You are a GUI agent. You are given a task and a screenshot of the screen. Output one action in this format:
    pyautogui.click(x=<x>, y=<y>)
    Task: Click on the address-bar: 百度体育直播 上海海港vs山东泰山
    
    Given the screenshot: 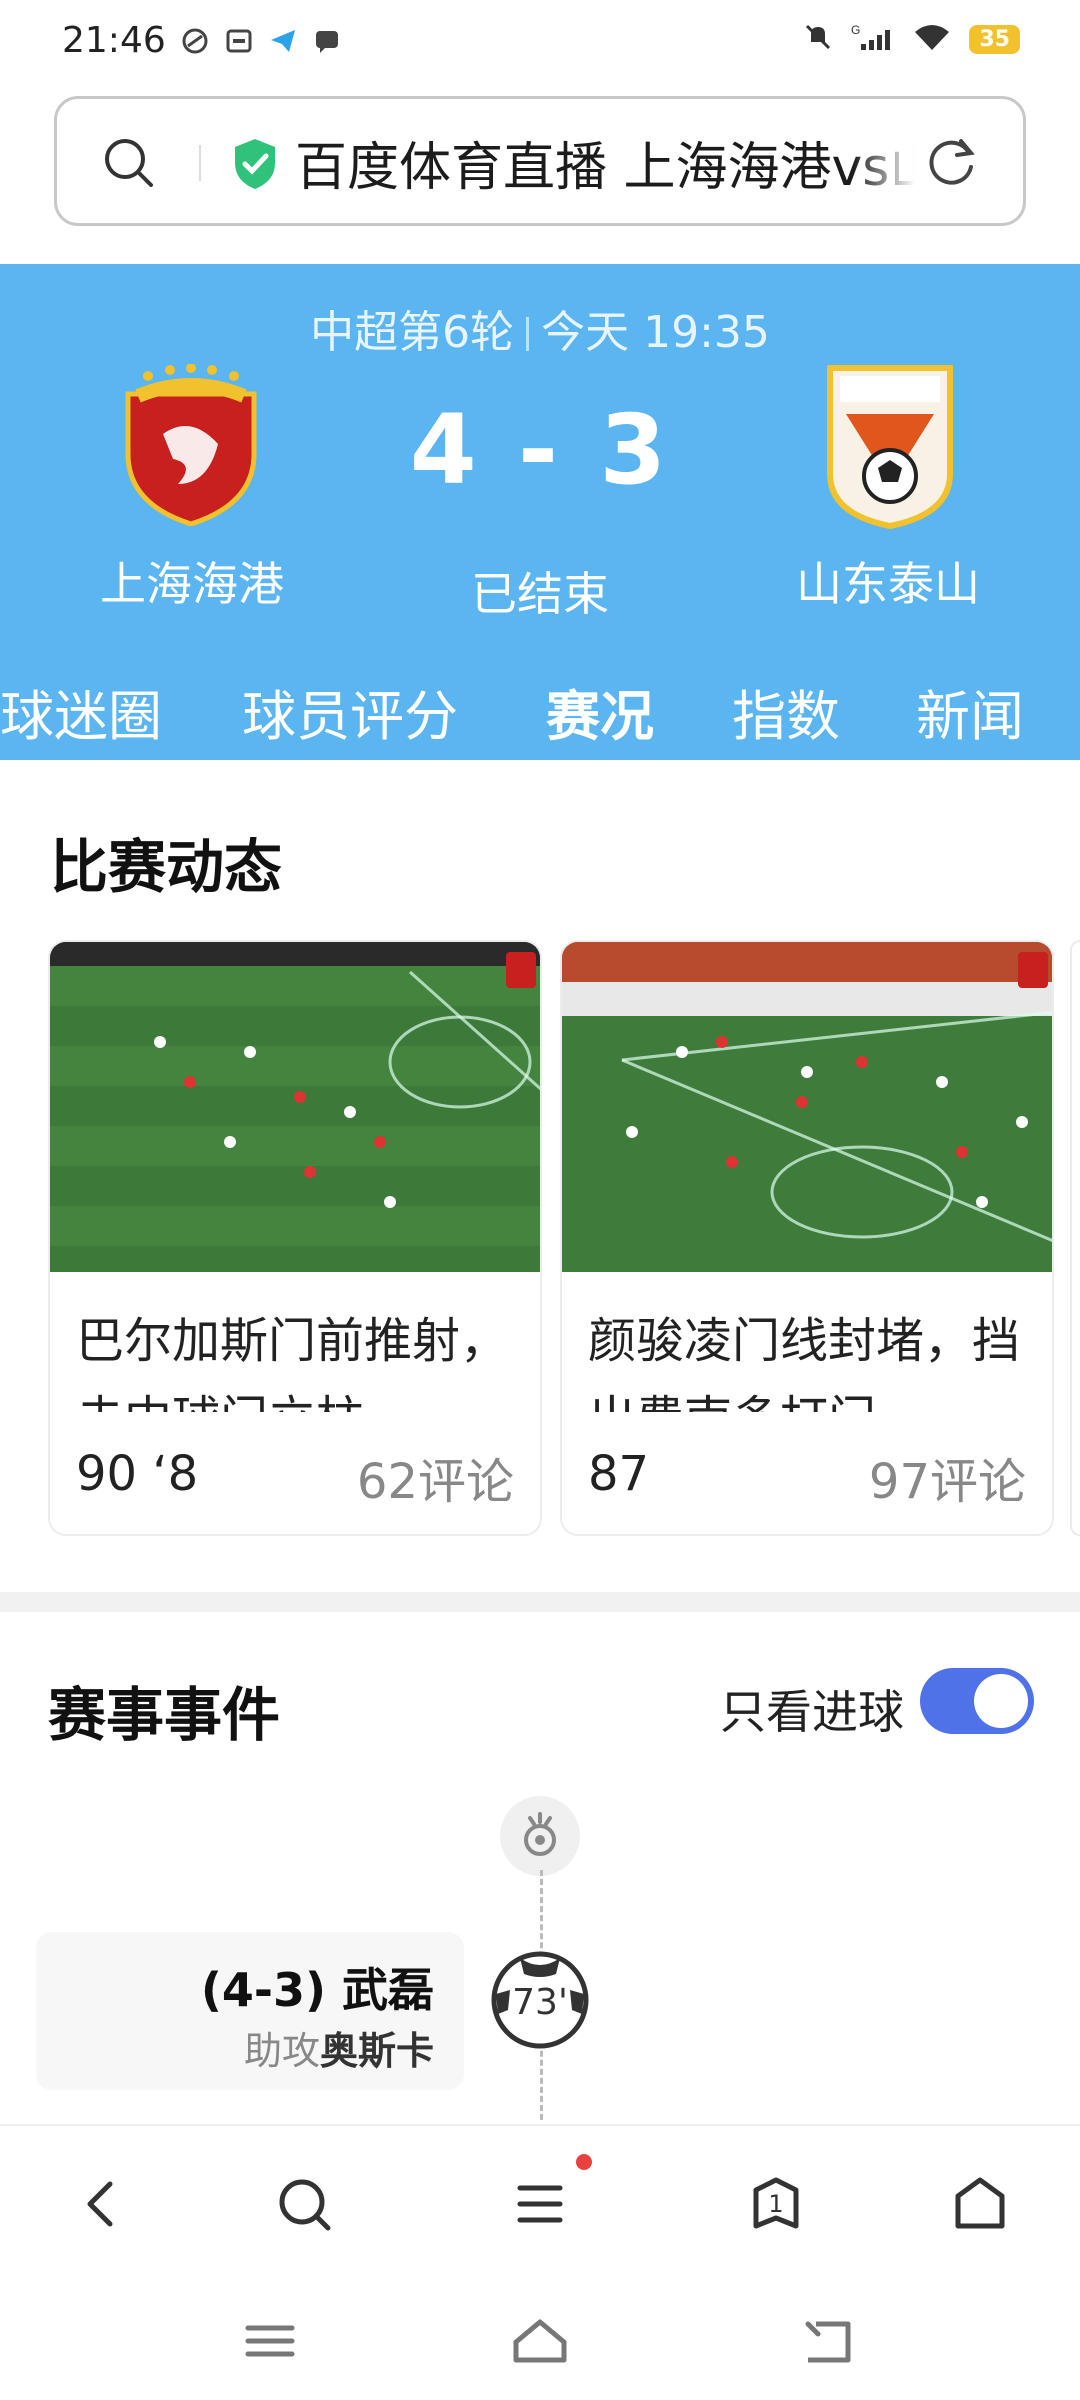 What is the action you would take?
    pyautogui.click(x=540, y=161)
    